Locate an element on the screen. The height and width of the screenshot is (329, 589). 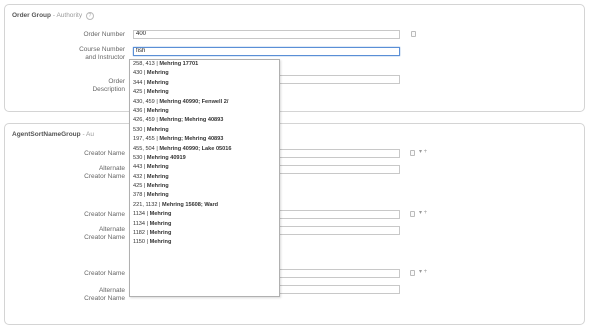
autocomplete-option-code: 436 | is located at coordinates (139, 110).